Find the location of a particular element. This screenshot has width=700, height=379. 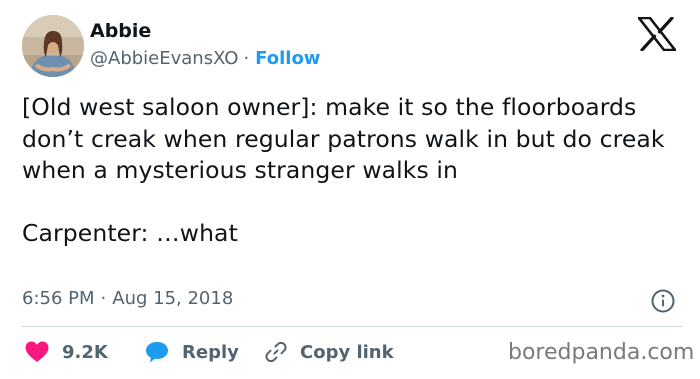

action-bar: 9.2K Reply Copy link is located at coordinates (209, 352).